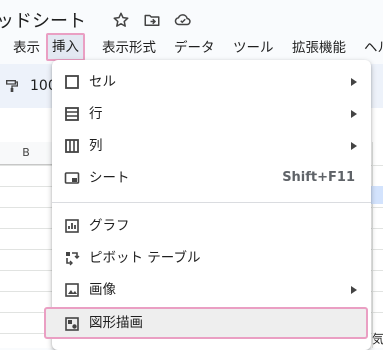  I want to click on move-to-folder-icon, so click(152, 20).